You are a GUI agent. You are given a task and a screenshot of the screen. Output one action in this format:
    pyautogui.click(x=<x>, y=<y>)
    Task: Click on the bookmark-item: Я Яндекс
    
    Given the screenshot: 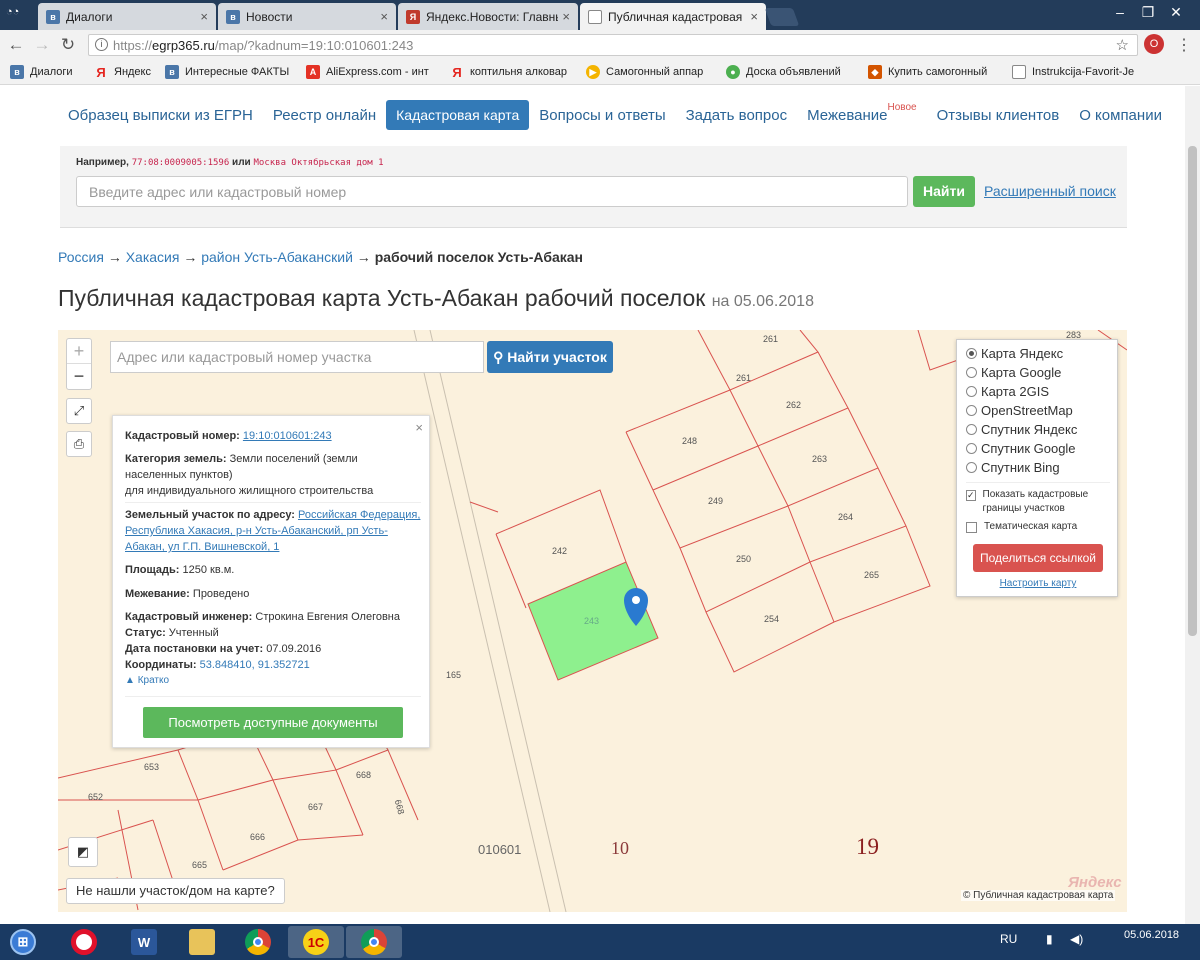 What is the action you would take?
    pyautogui.click(x=122, y=72)
    